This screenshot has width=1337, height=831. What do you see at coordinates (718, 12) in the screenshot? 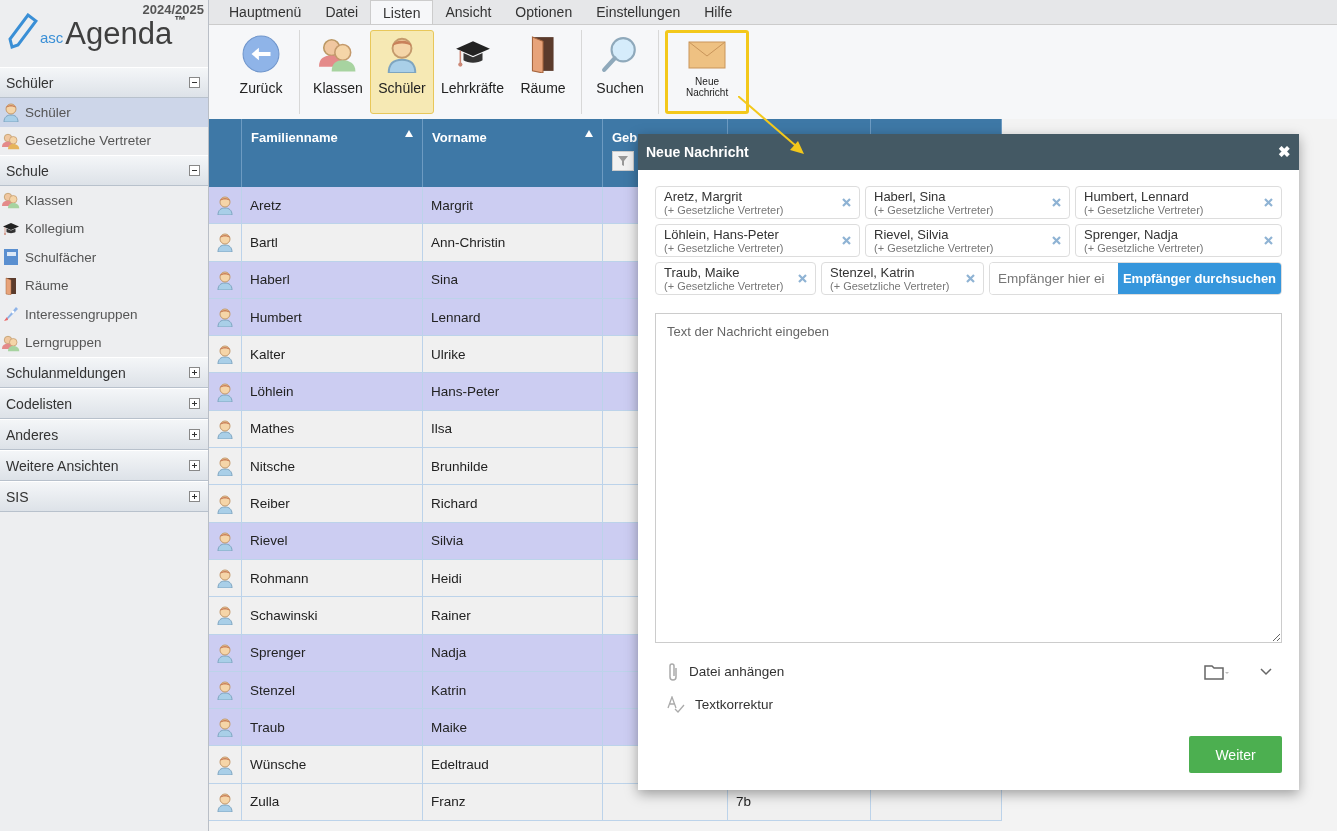
I see `menu-tab: Hilfe` at bounding box center [718, 12].